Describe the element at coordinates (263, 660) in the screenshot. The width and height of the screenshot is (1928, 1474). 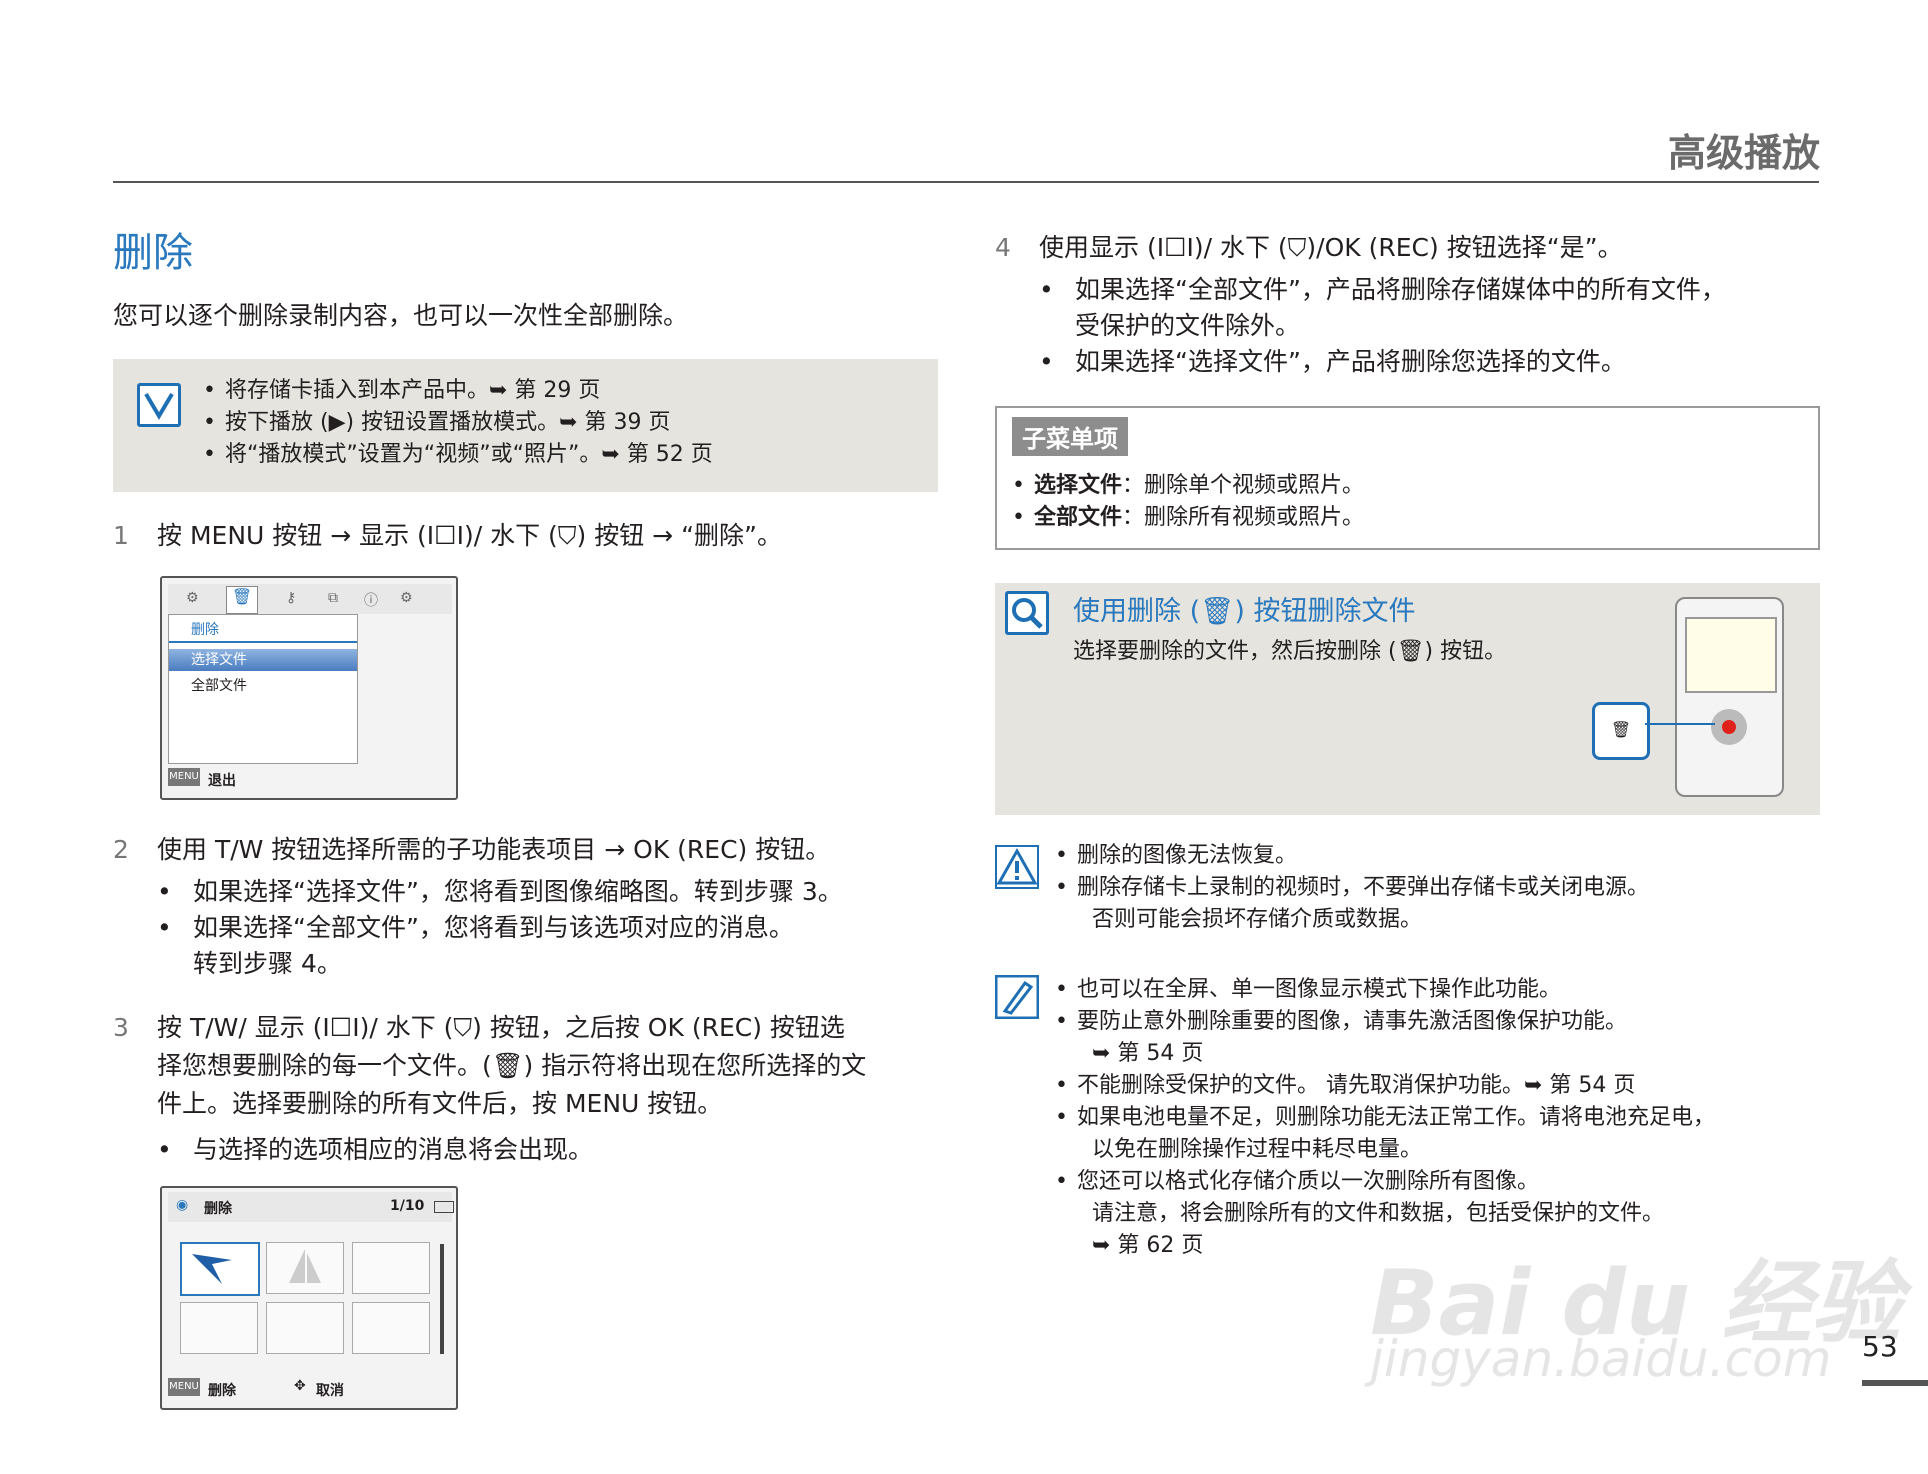
I see `menu-item-select-file: 选择文件` at that location.